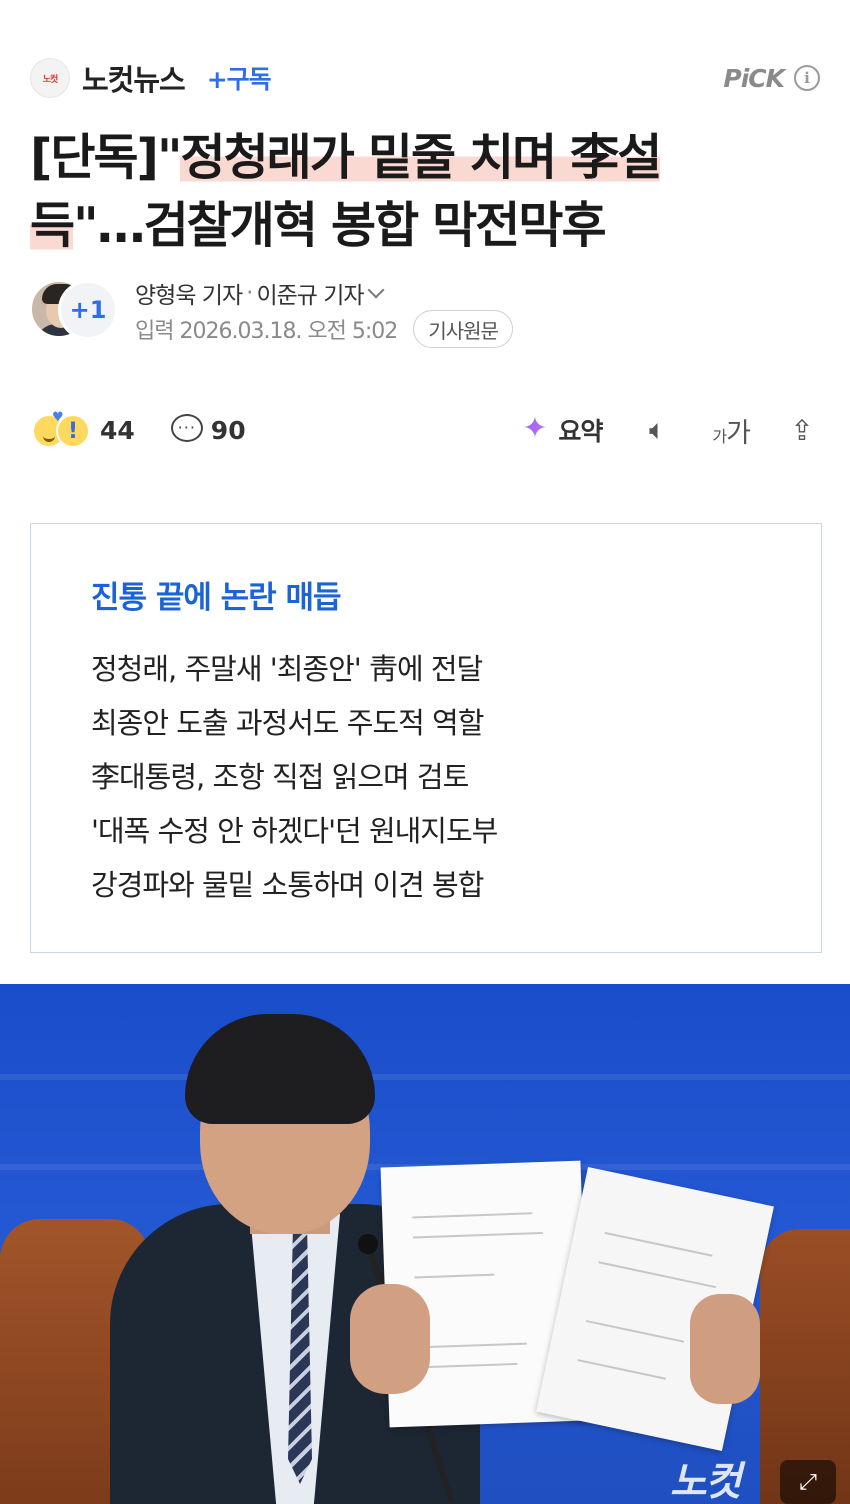 This screenshot has height=1504, width=850. I want to click on summary-line: '대폭 수정 안 하겠다'던 원내지도부, so click(294, 831).